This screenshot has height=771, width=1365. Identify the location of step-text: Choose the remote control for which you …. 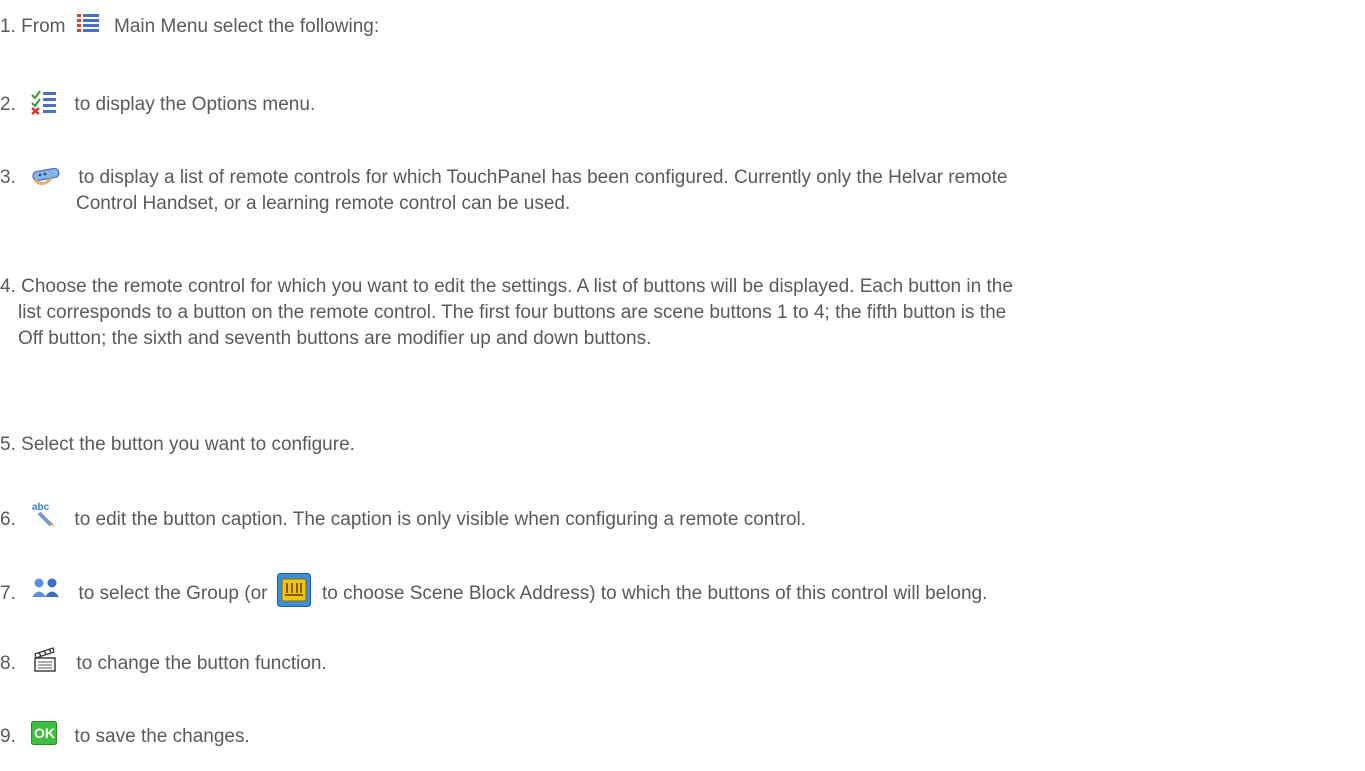
(517, 286).